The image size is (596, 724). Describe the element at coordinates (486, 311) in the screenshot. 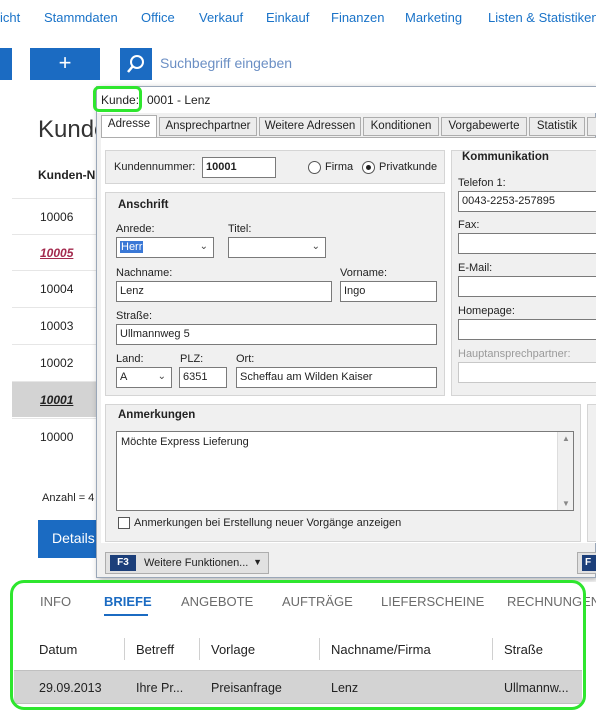

I see `homepage-label: Homepage:` at that location.